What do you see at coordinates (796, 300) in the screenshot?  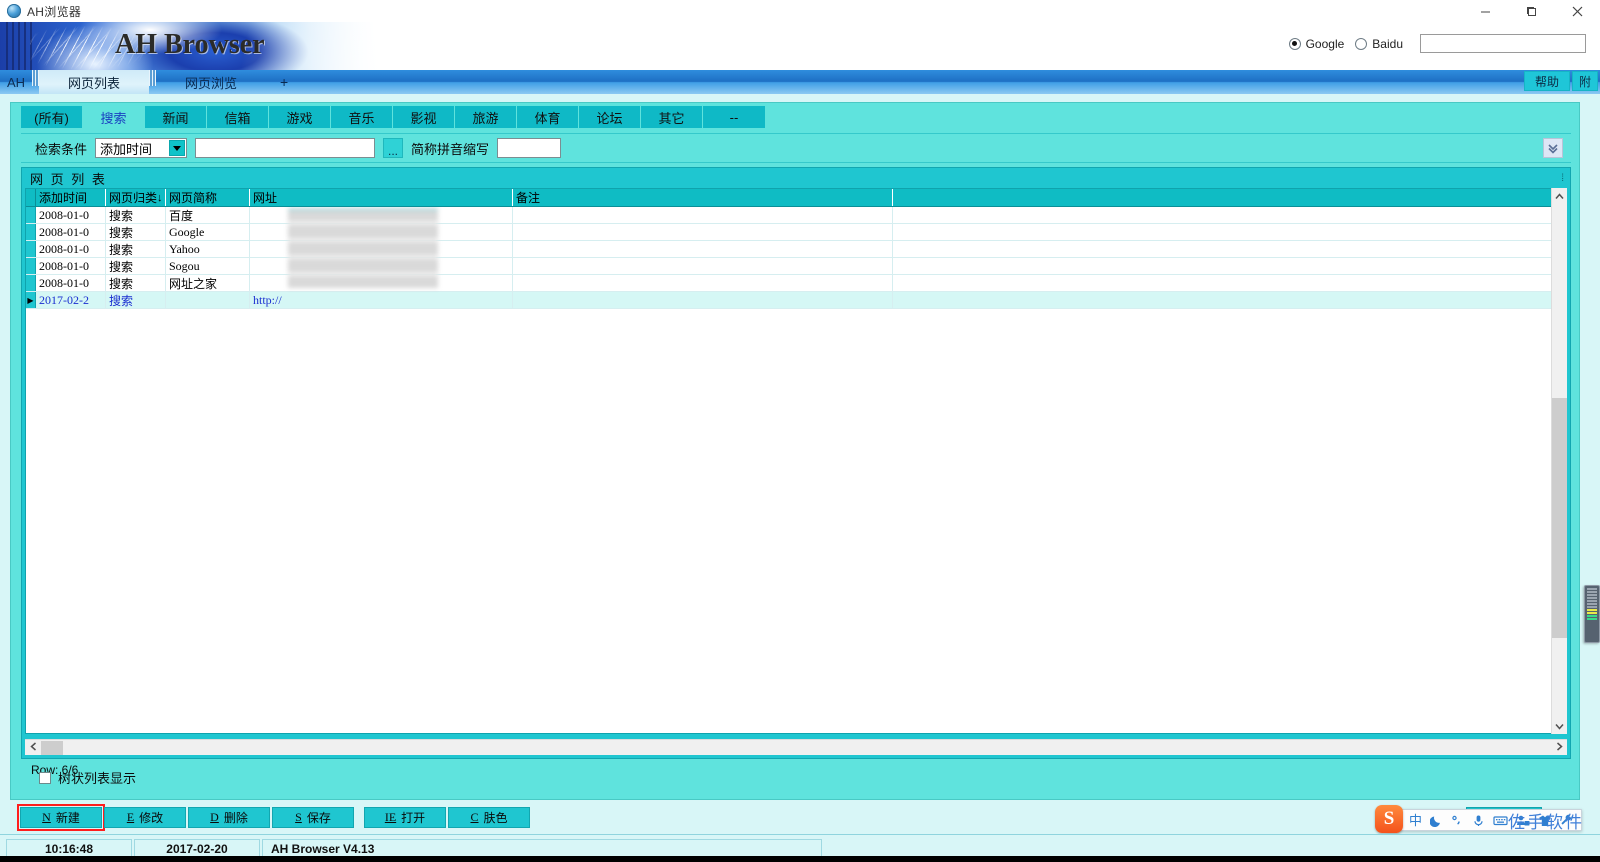 I see `table-row: ▶ 2017-02-2 搜索 http://` at bounding box center [796, 300].